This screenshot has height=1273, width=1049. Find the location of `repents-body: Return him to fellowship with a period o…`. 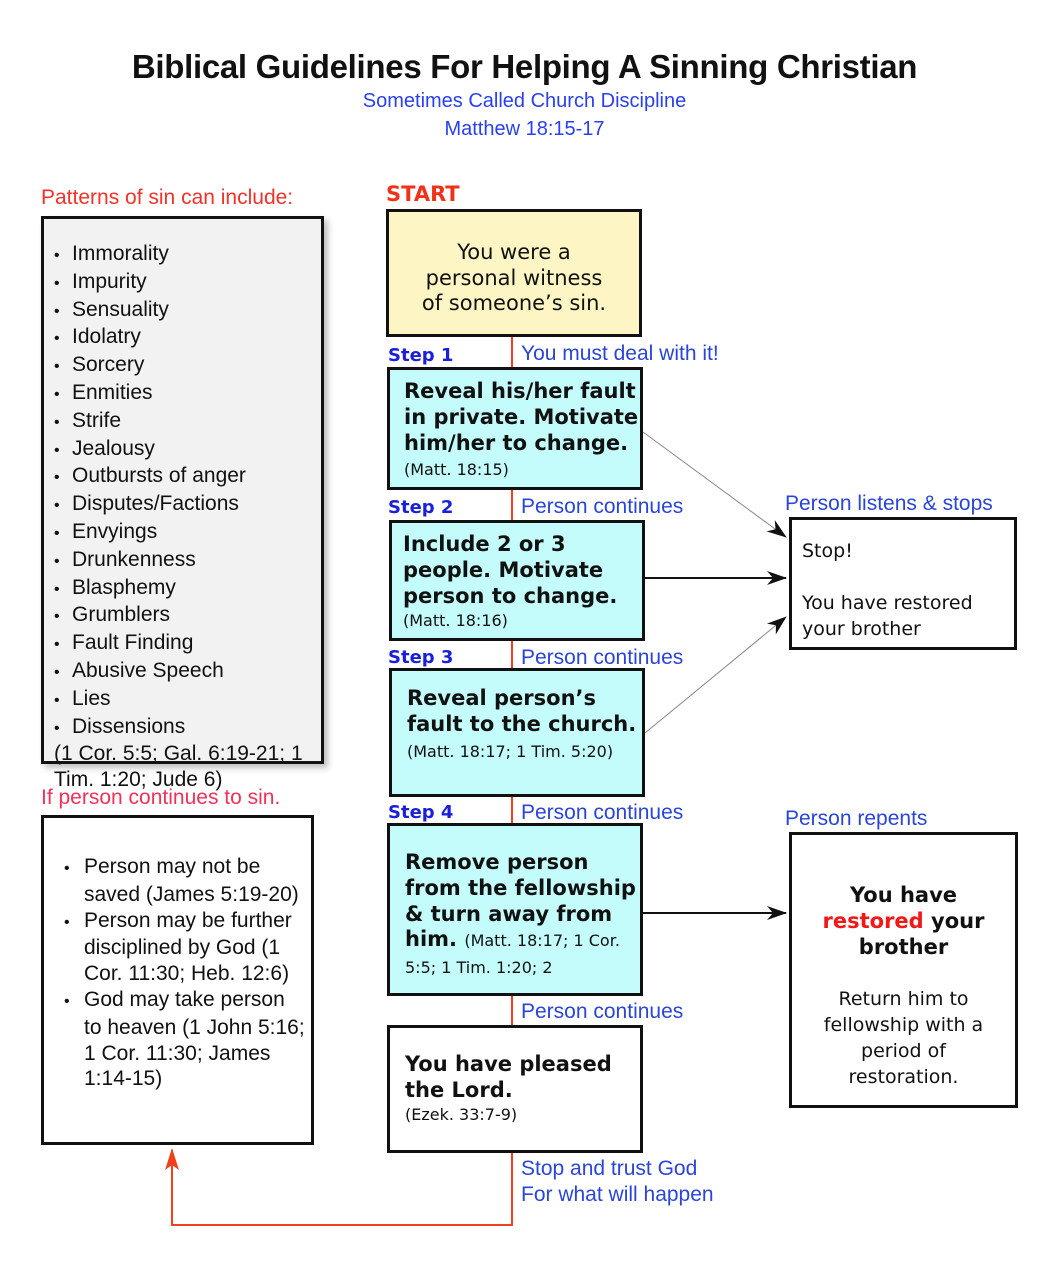

repents-body: Return him to fellowship with a period o… is located at coordinates (903, 1038).